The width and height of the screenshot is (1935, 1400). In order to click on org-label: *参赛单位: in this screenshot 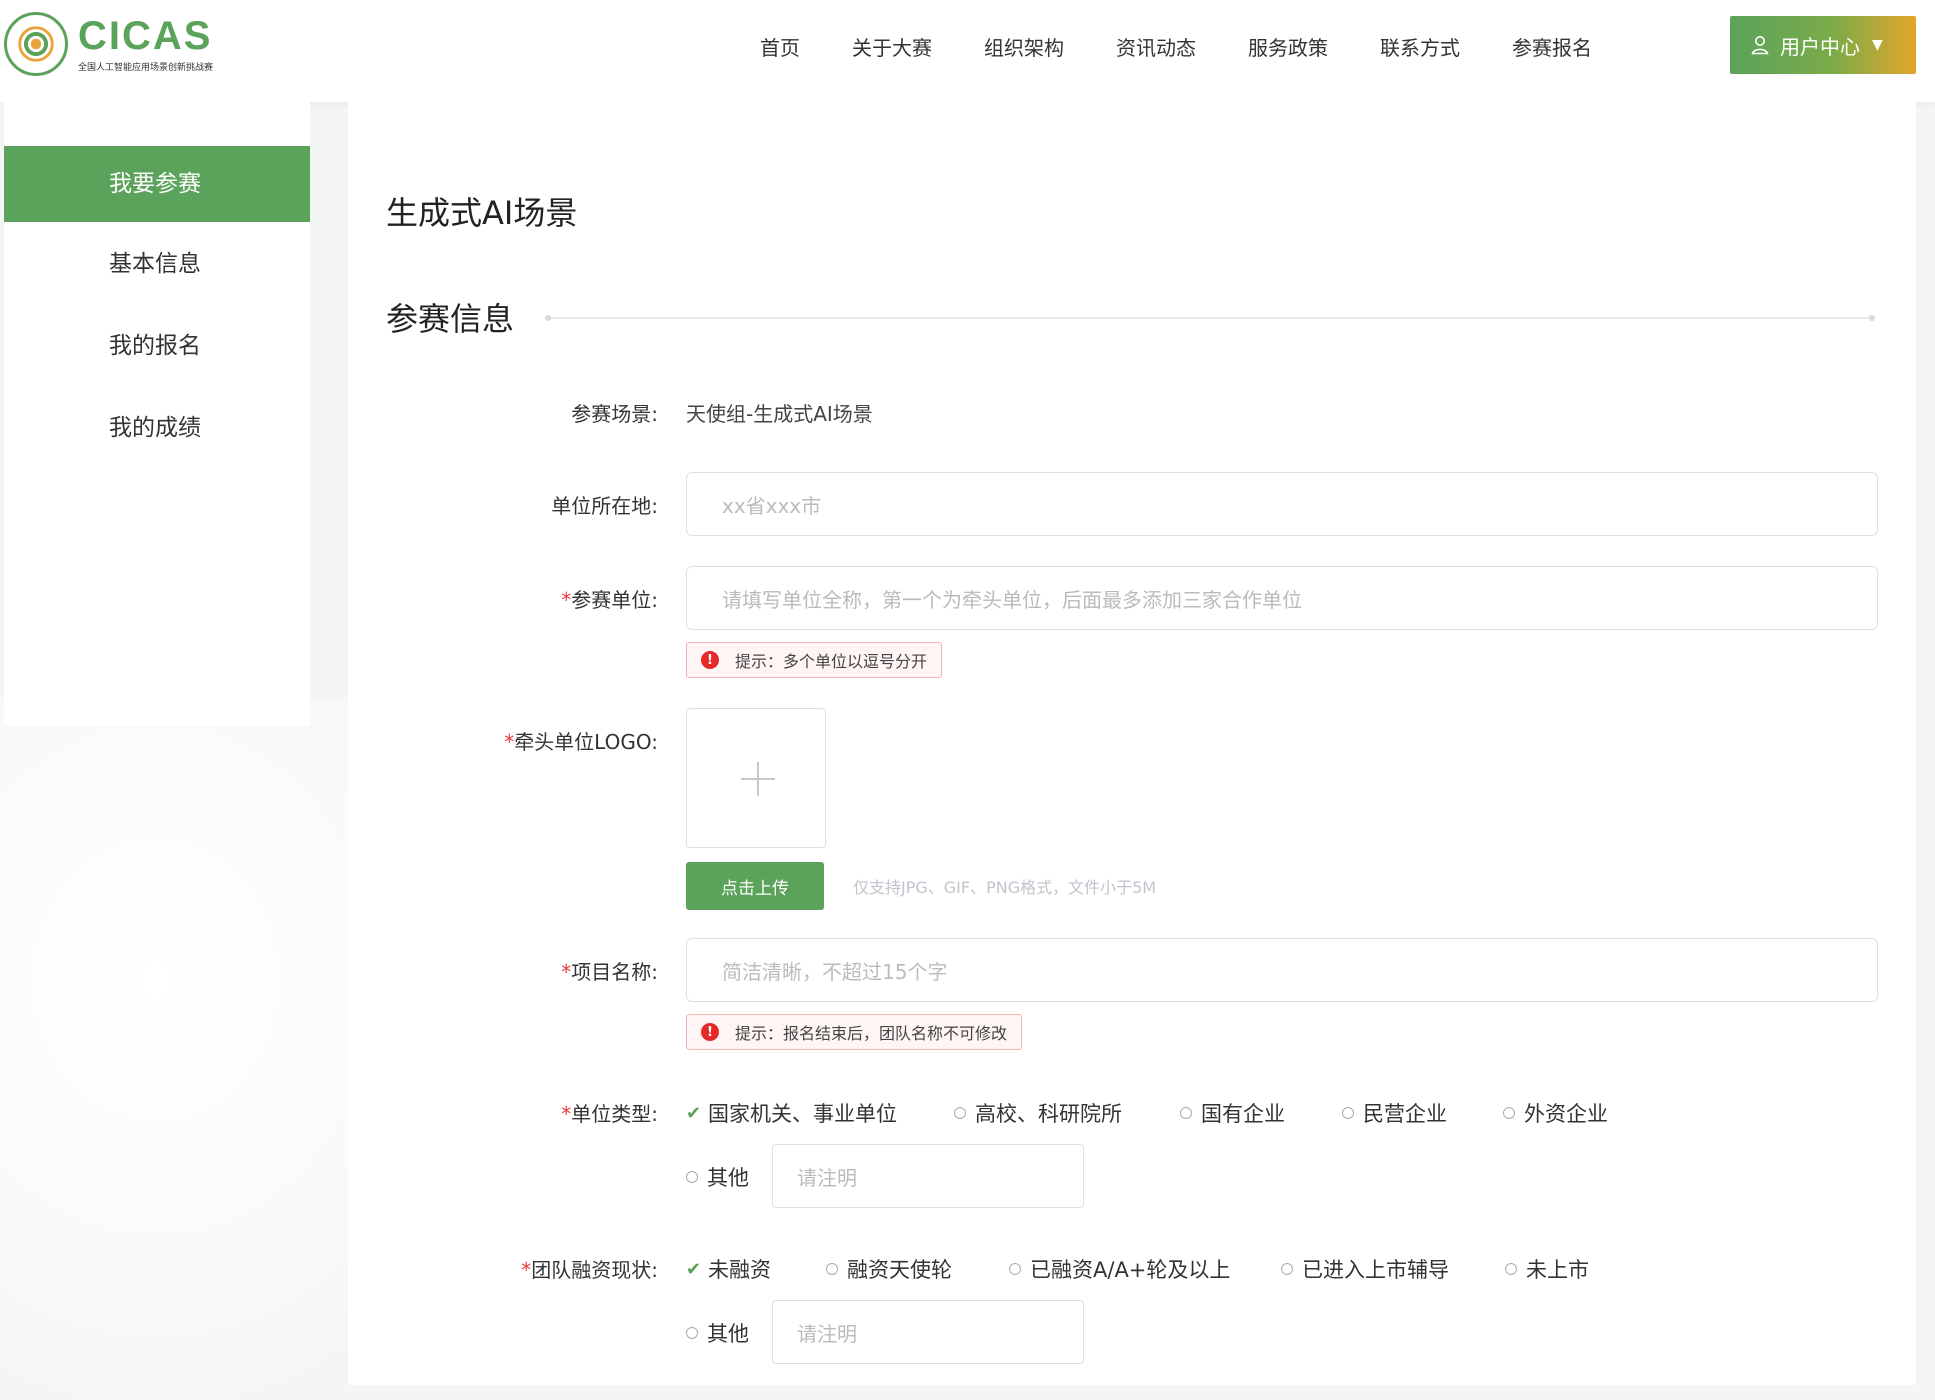, I will do `click(609, 600)`.